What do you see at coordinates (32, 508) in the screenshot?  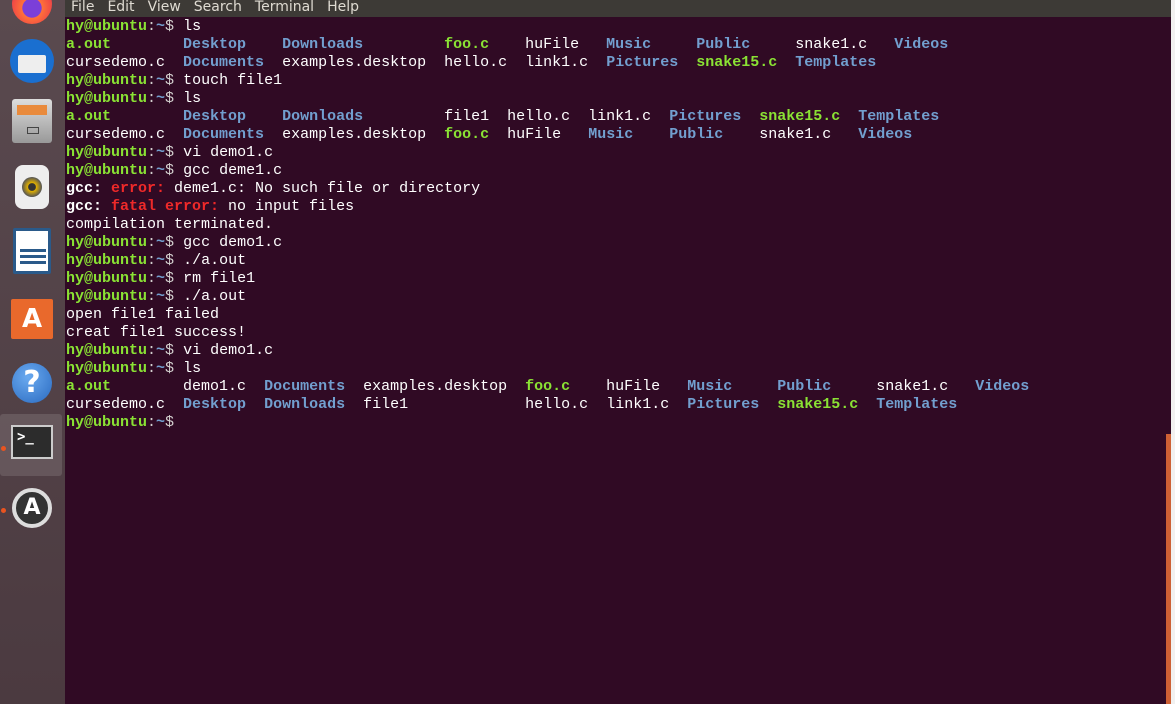 I see `software-updater-icon: A` at bounding box center [32, 508].